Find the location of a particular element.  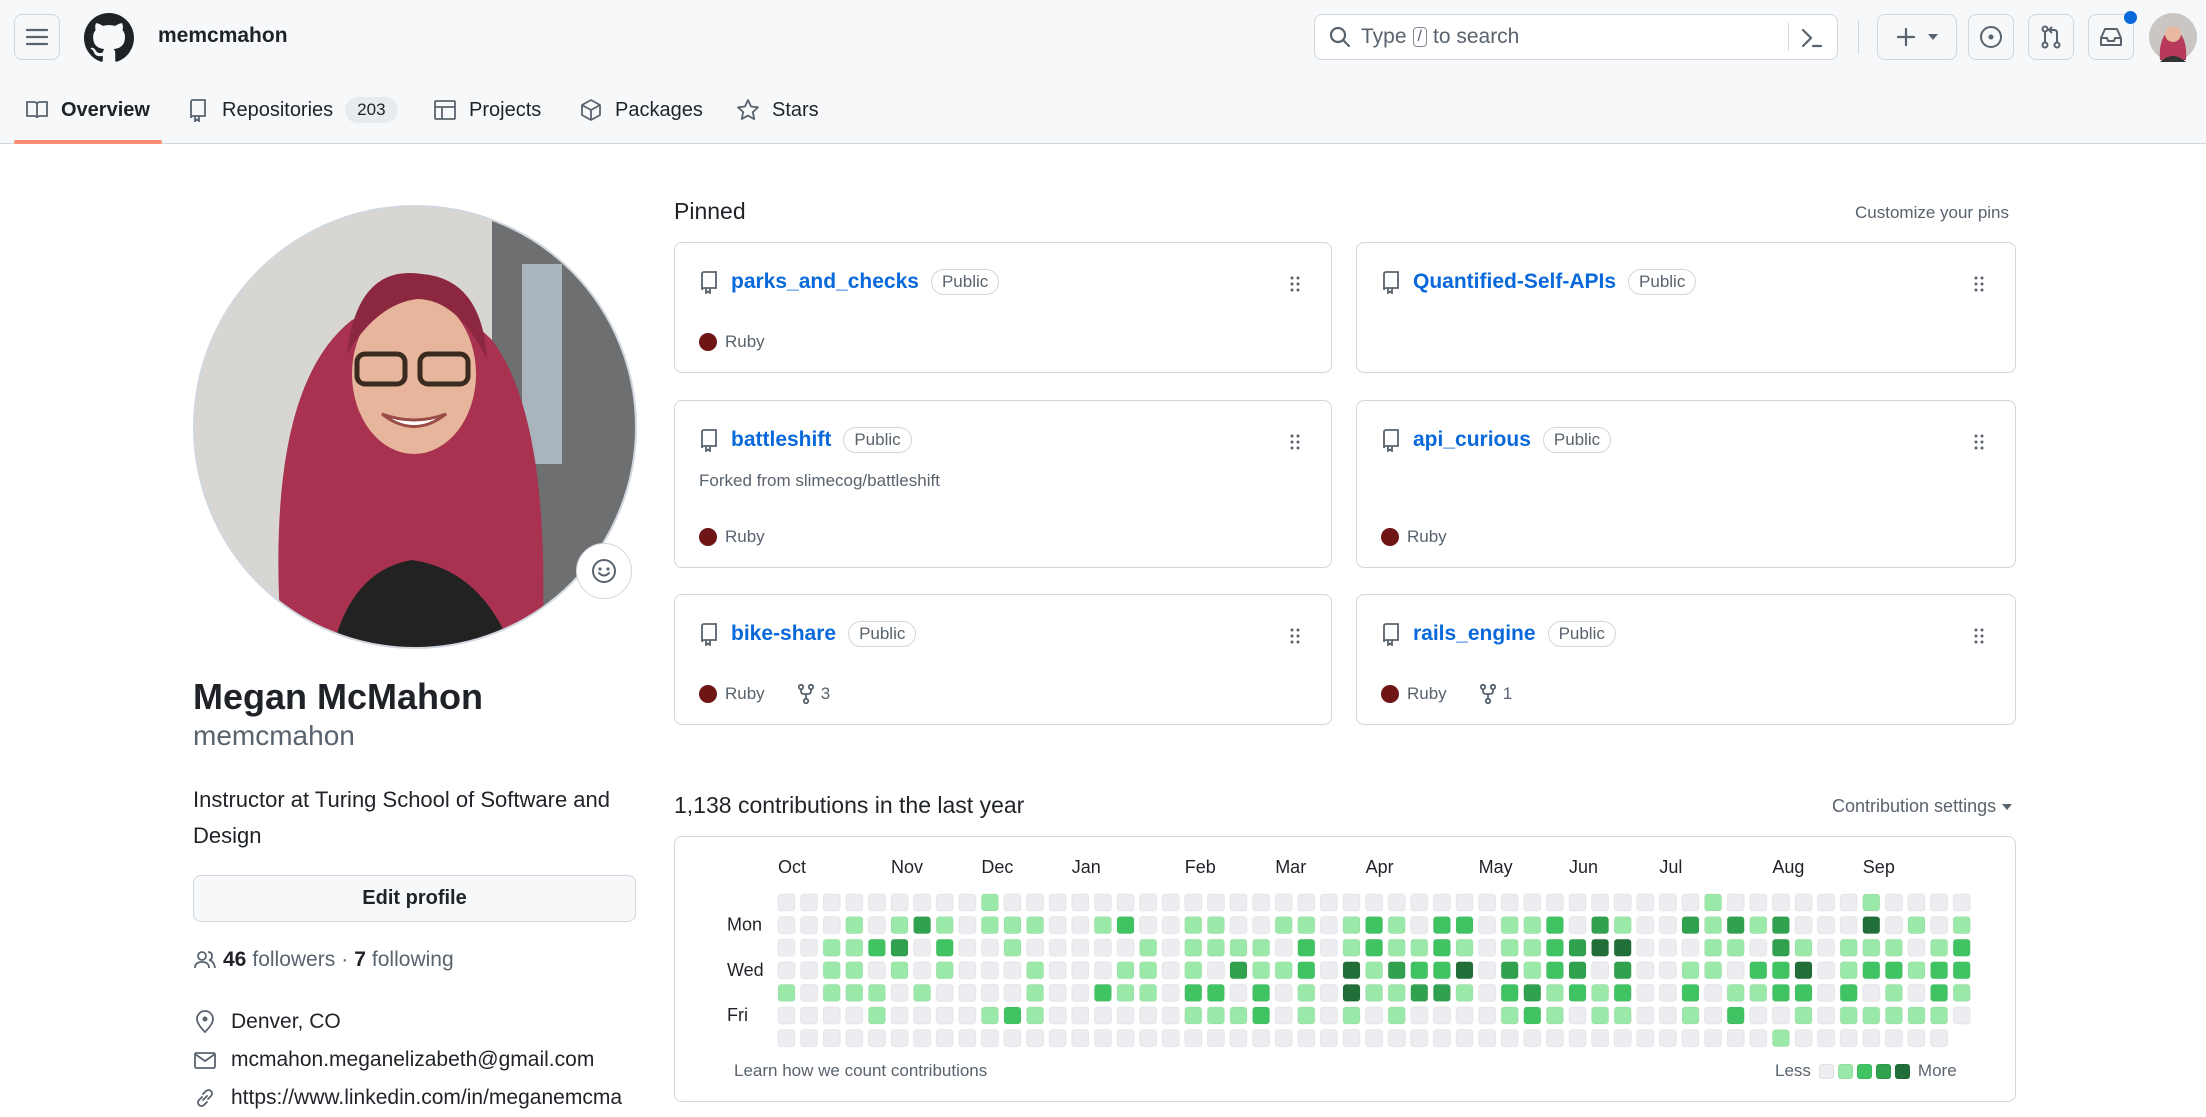

email-link: mcmahon.meganelizabeth@gmail.com is located at coordinates (412, 1060).